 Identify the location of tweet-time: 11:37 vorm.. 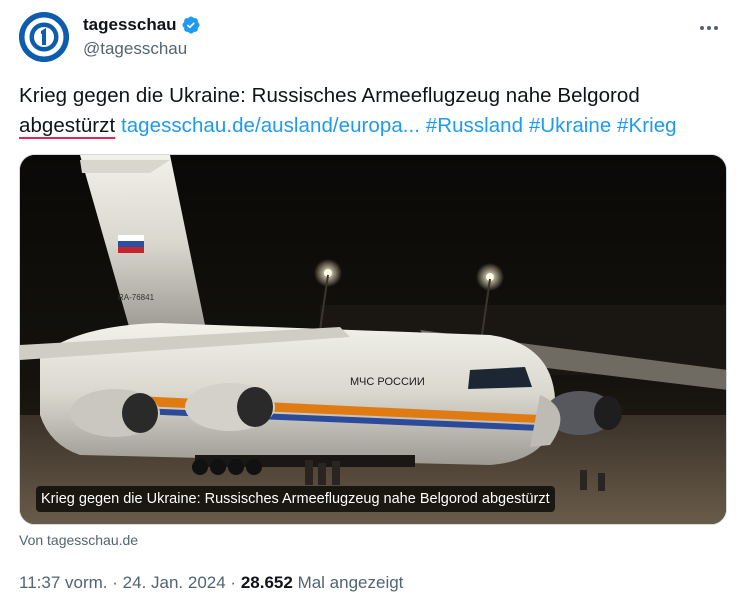
(63, 582).